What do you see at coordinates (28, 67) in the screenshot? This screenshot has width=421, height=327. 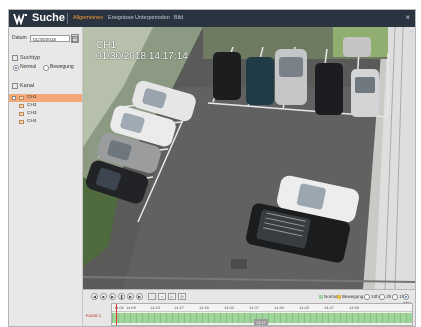 I see `radio-normal-label: Normal` at bounding box center [28, 67].